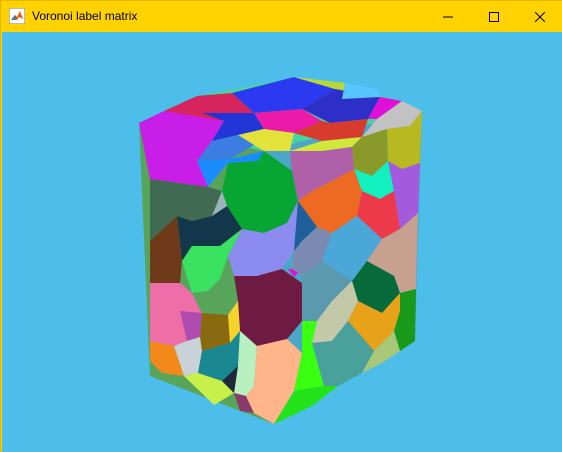 The height and width of the screenshot is (452, 562). What do you see at coordinates (85, 16) in the screenshot?
I see `window-title: Voronoi label matrix` at bounding box center [85, 16].